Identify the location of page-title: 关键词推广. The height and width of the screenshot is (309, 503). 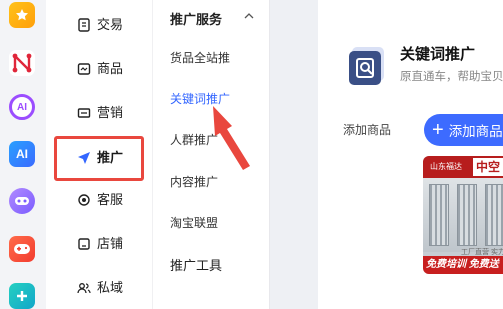
(438, 54).